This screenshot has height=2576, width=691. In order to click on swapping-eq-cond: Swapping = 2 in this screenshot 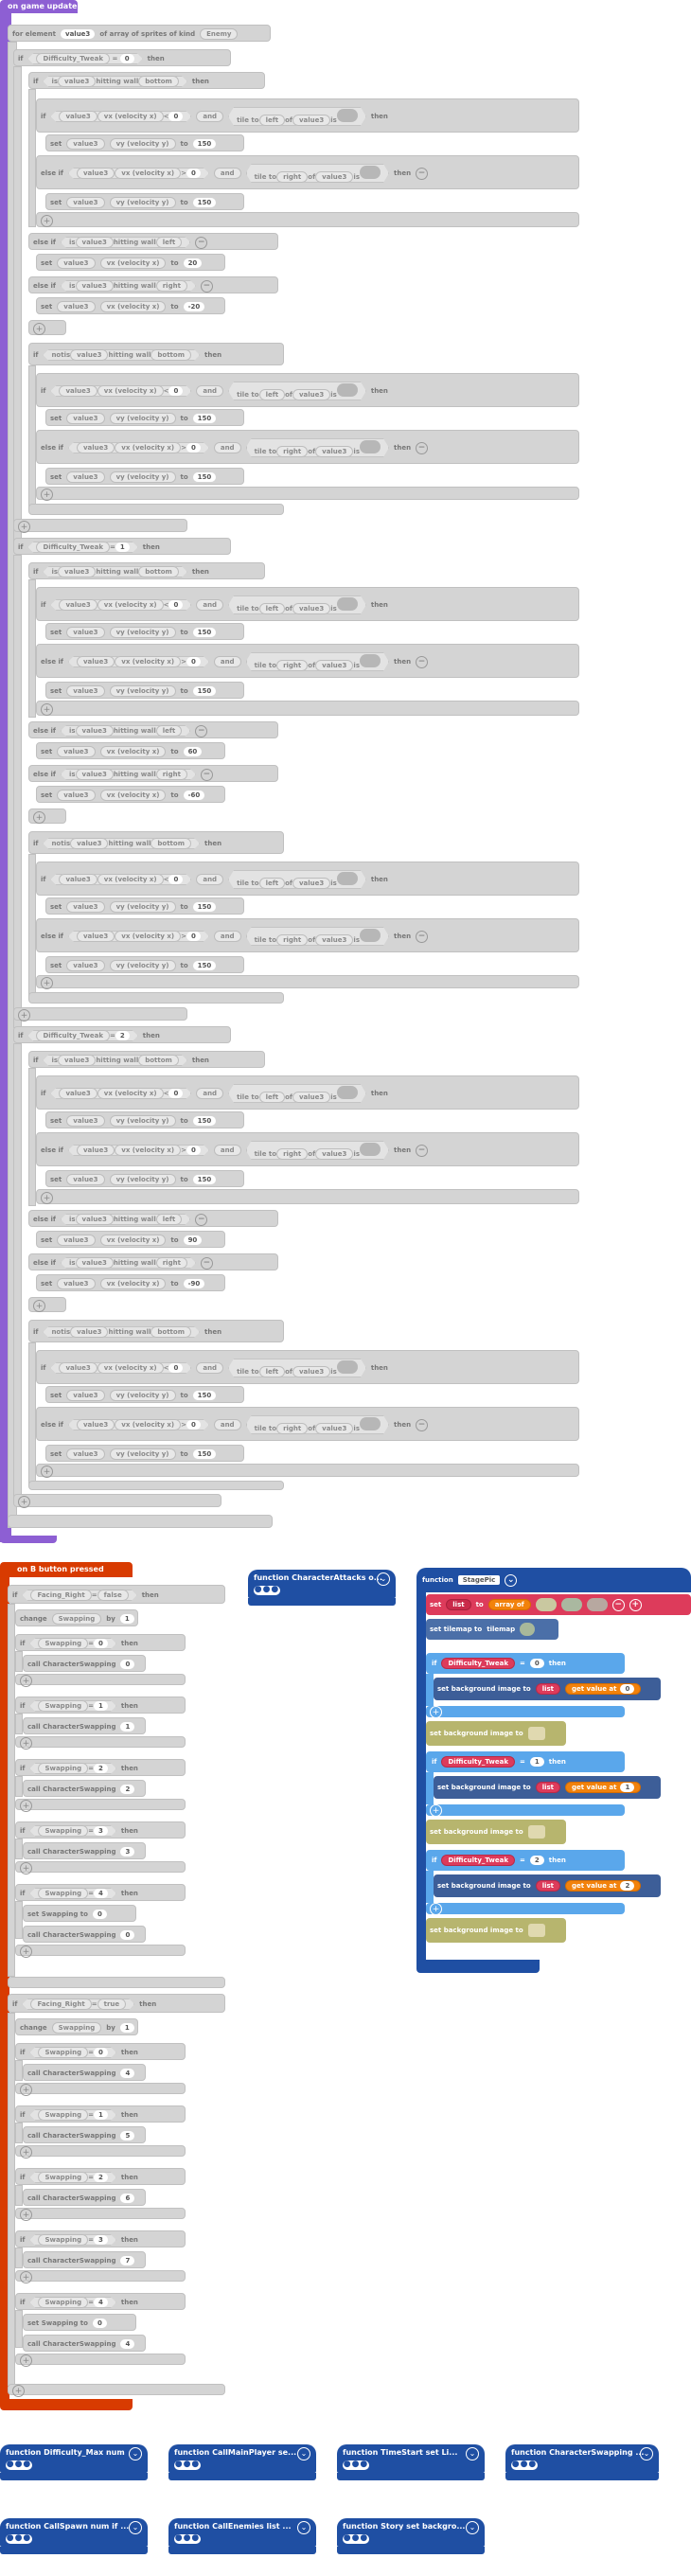, I will do `click(72, 2177)`.